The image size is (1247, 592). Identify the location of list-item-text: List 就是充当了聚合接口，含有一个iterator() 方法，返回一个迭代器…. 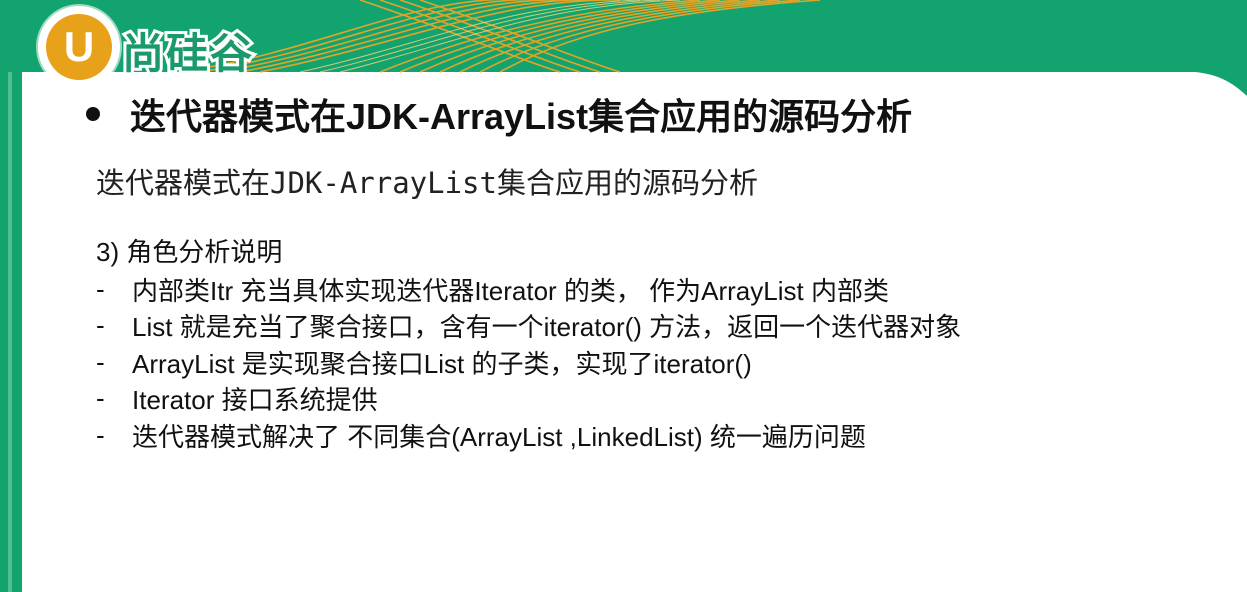
(547, 327).